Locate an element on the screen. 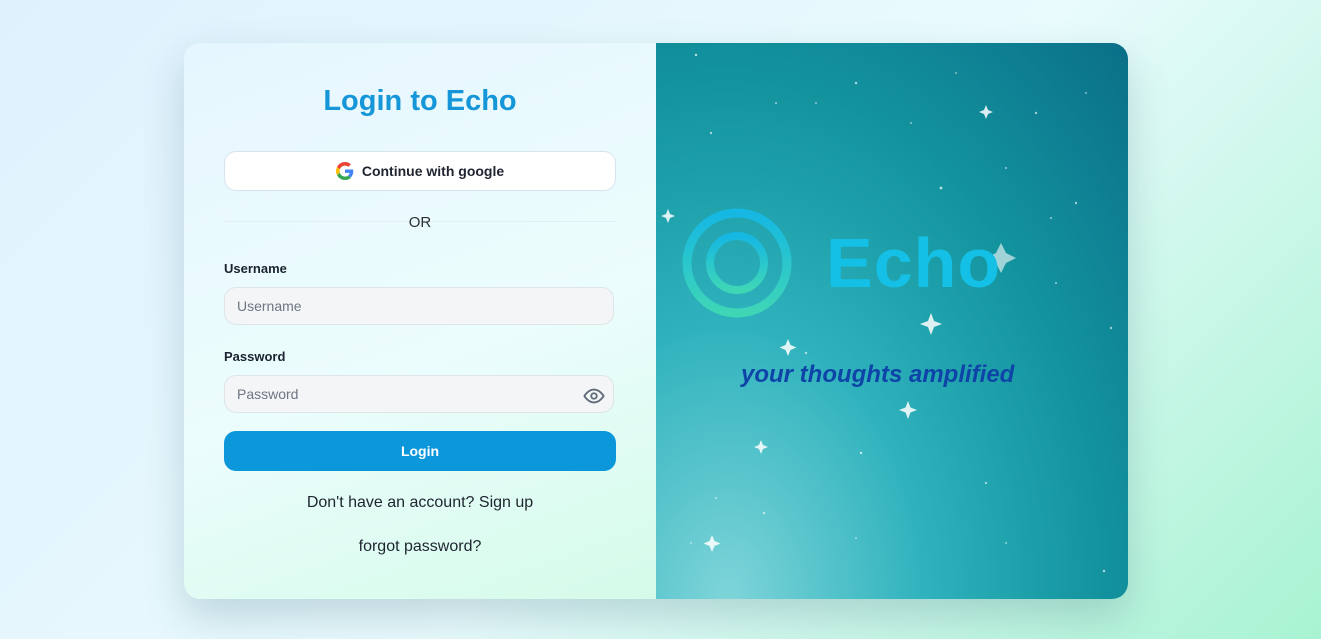 The width and height of the screenshot is (1321, 639). username-label: Username is located at coordinates (255, 268).